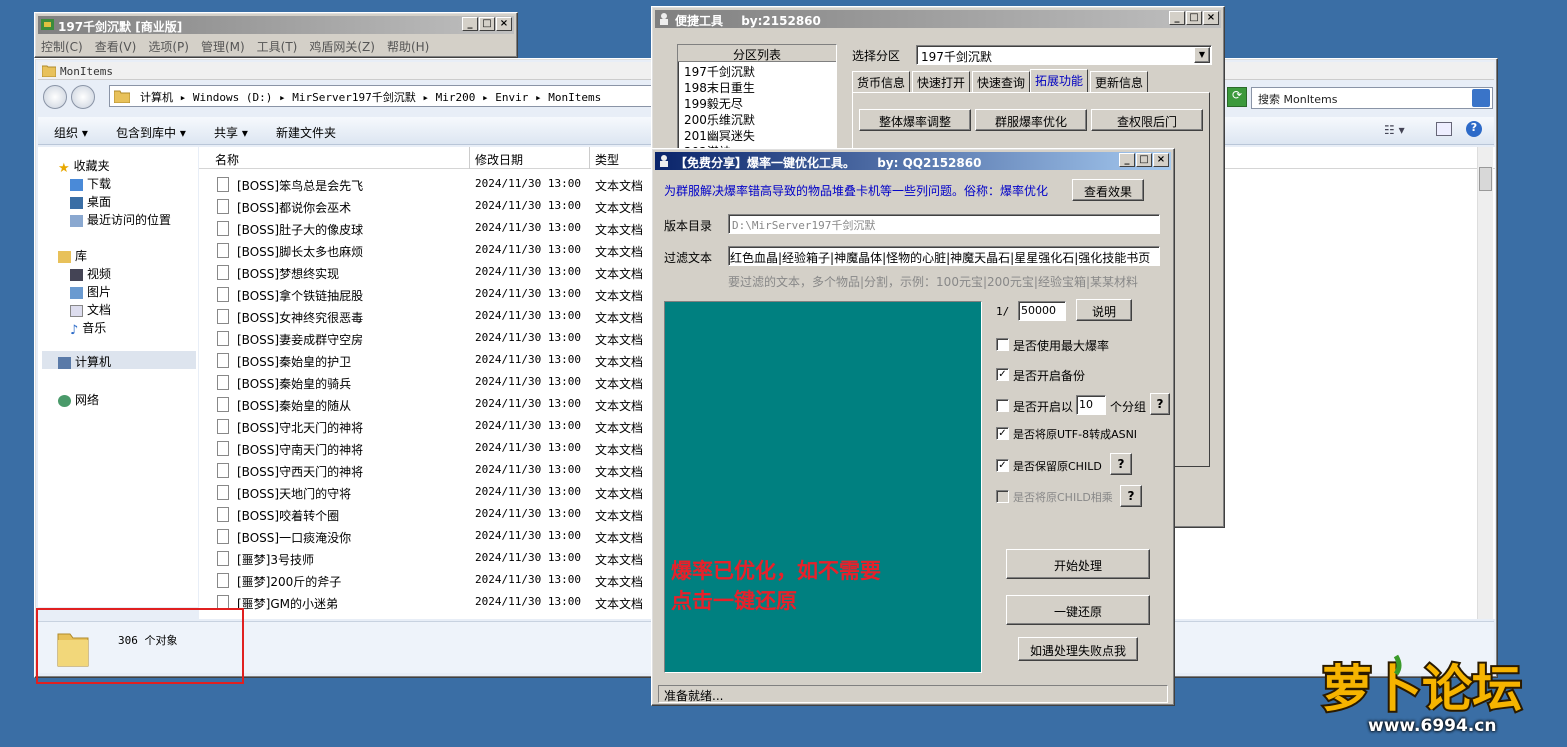 Image resolution: width=1567 pixels, height=747 pixels. I want to click on path-seg-0: 计算机, so click(156, 97).